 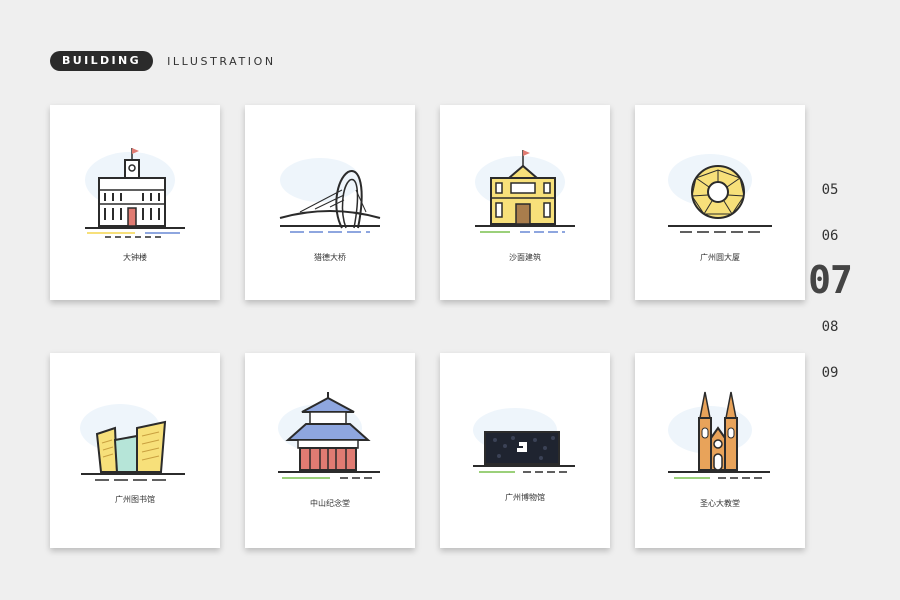 What do you see at coordinates (525, 497) in the screenshot?
I see `card-caption: 广州博物馆` at bounding box center [525, 497].